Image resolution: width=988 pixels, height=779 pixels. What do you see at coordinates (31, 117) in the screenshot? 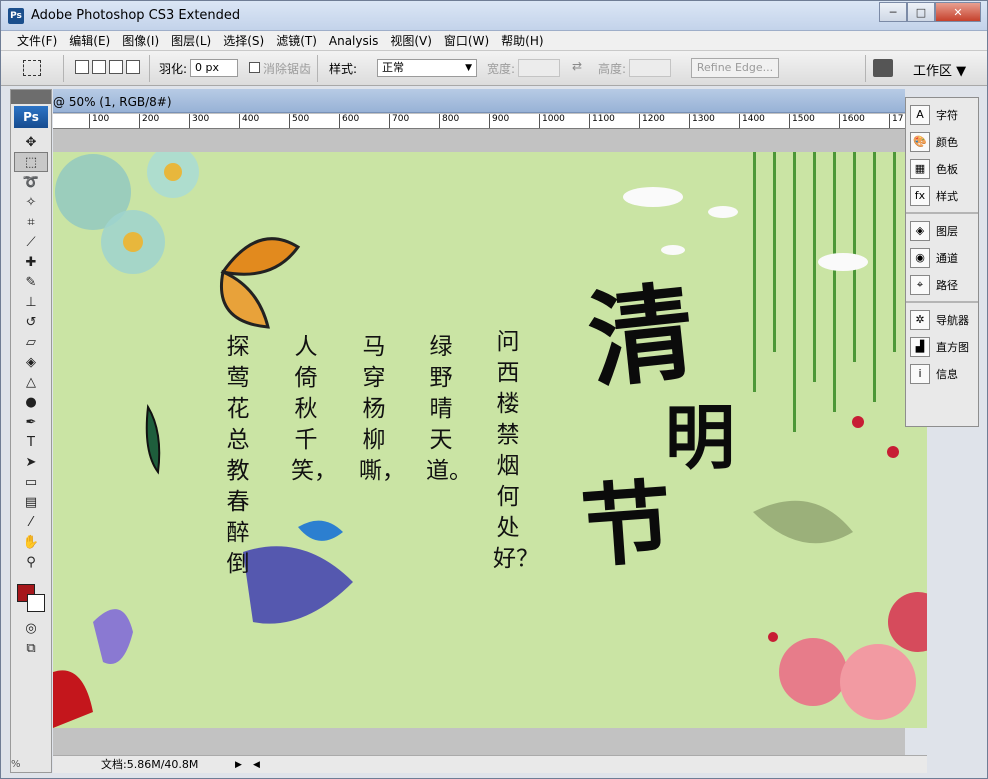
I see `ps-logo: Ps` at bounding box center [31, 117].